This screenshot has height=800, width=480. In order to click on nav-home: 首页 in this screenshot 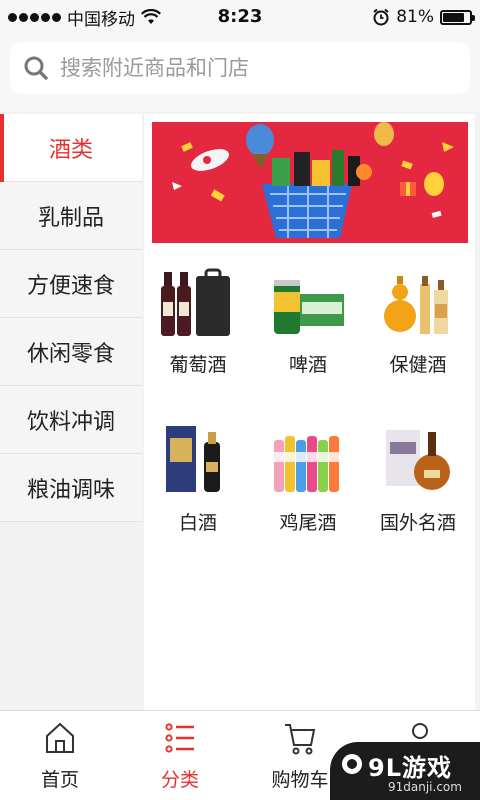, I will do `click(60, 755)`.